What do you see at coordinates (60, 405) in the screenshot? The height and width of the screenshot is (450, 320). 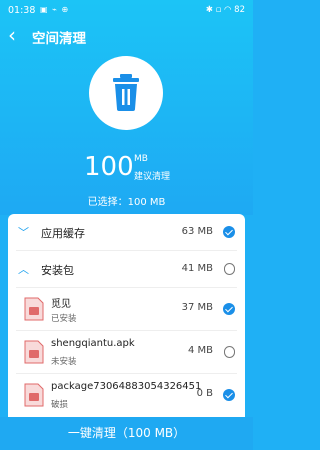 I see `package-state: 破损` at bounding box center [60, 405].